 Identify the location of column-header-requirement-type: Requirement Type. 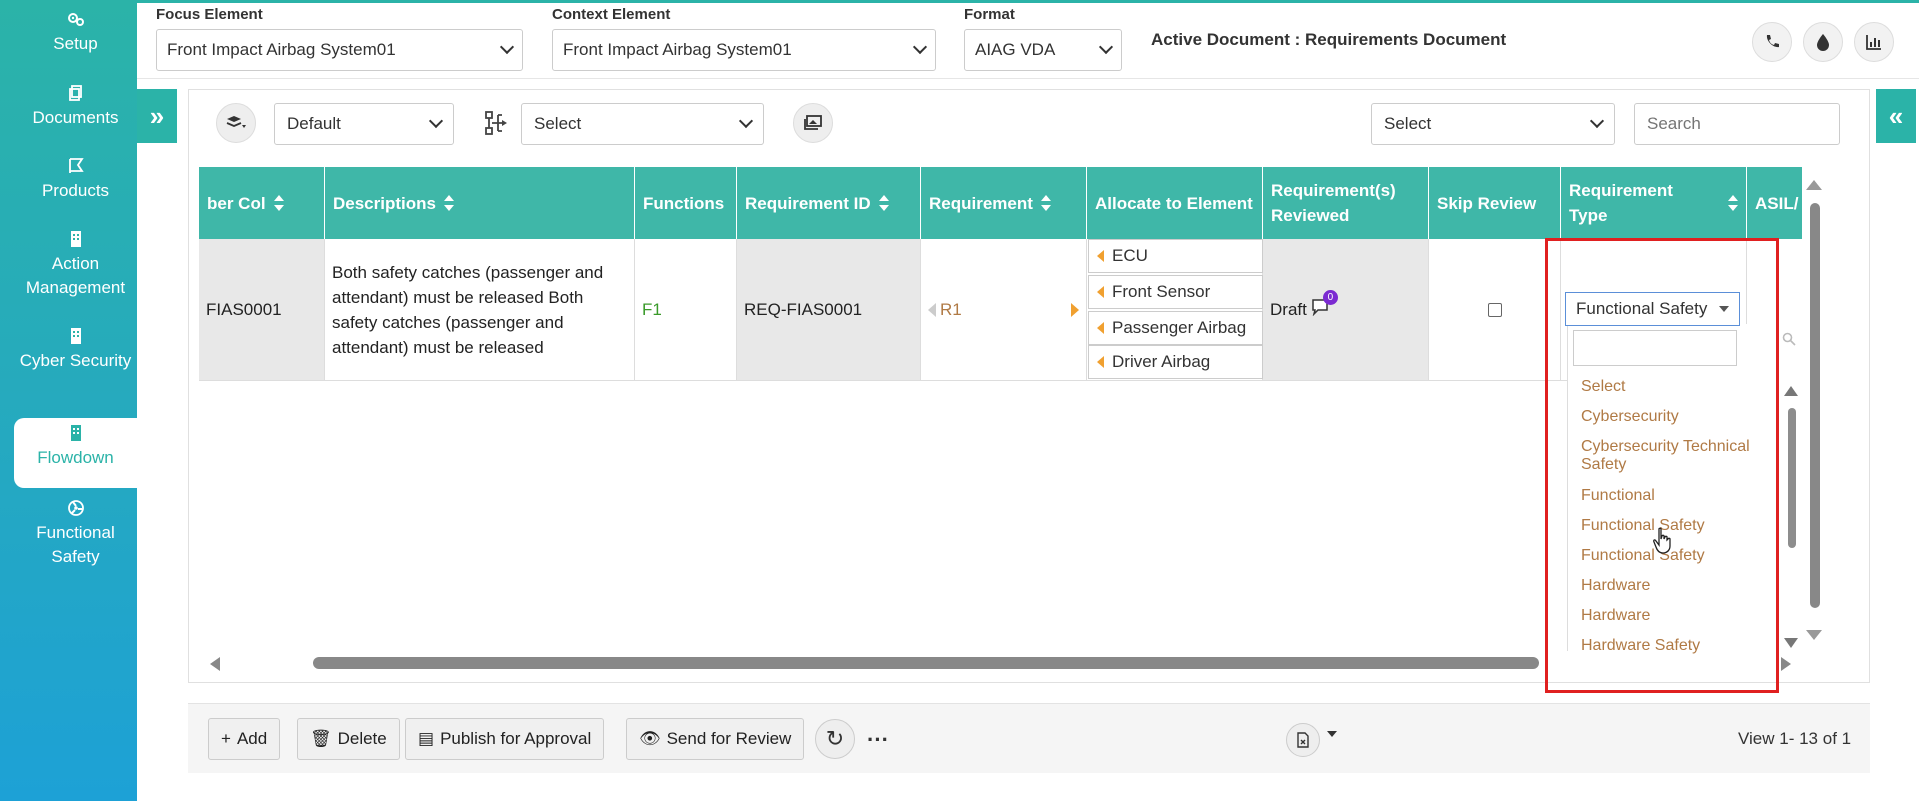
(1654, 203).